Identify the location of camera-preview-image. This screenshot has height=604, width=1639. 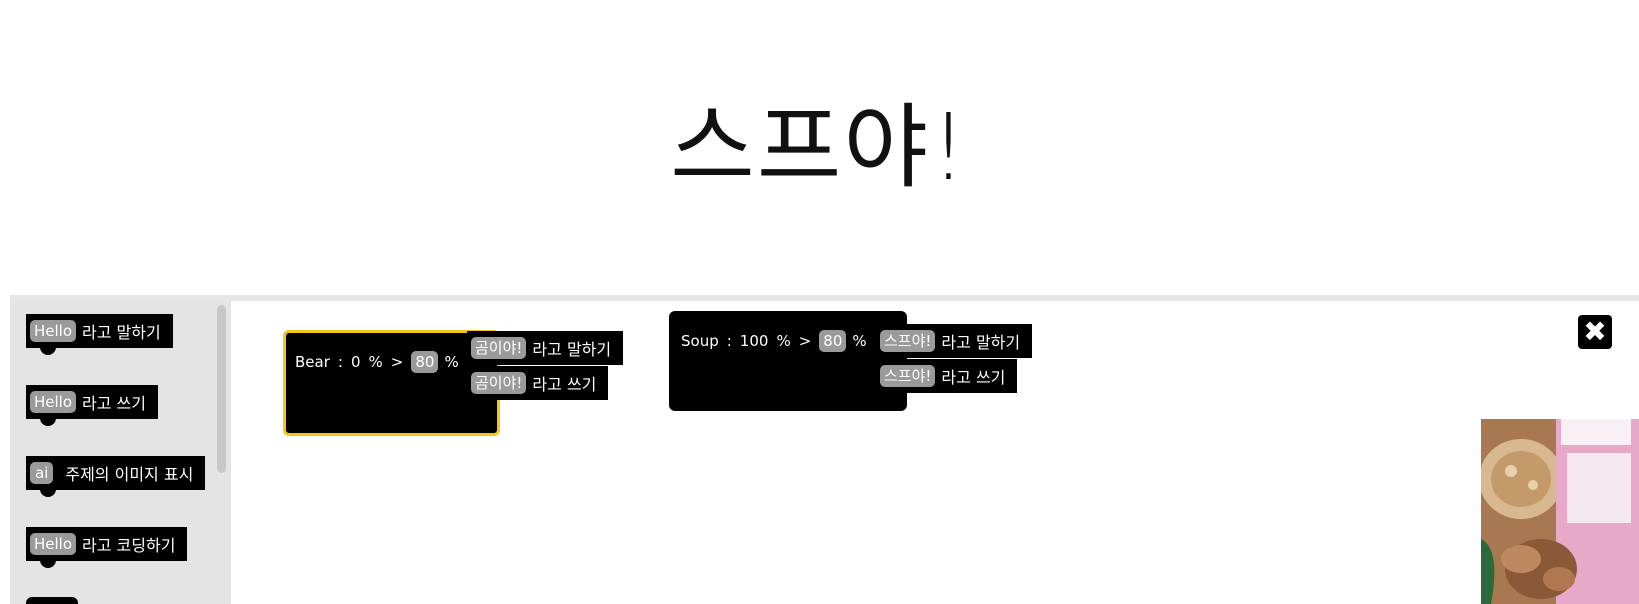
(1560, 511).